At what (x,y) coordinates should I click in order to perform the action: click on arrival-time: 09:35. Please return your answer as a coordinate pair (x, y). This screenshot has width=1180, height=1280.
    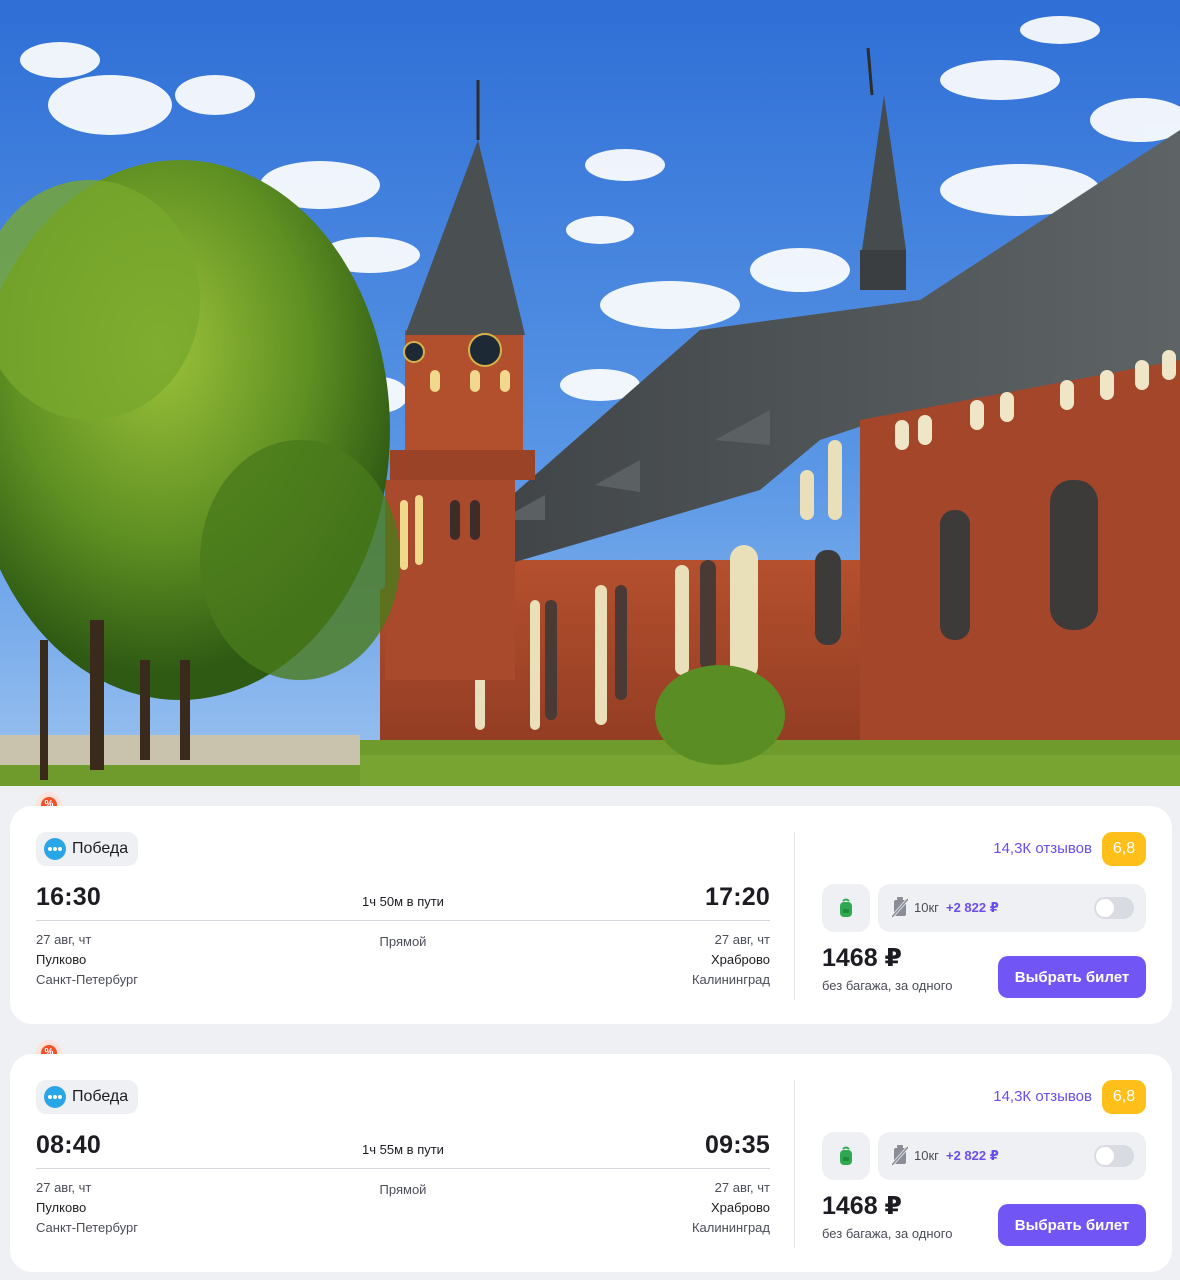
    Looking at the image, I should click on (737, 1145).